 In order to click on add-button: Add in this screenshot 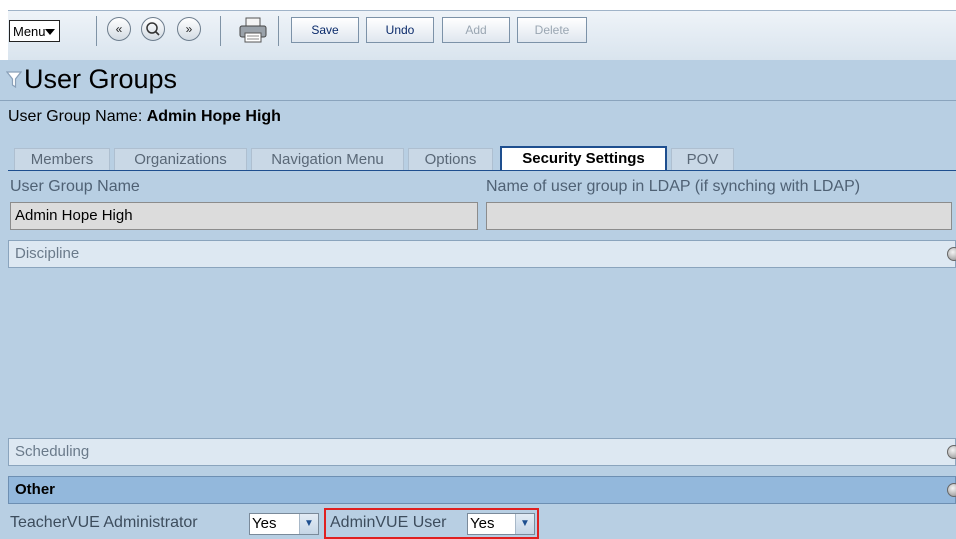, I will do `click(476, 30)`.